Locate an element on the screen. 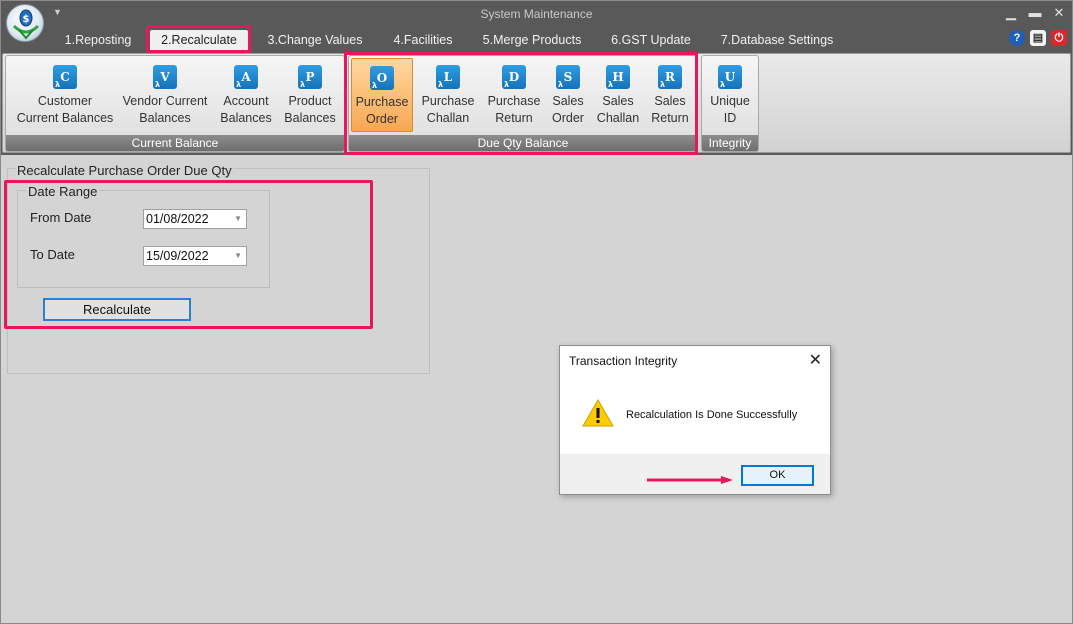 This screenshot has width=1073, height=624. dialog-title: Transaction Integrity is located at coordinates (623, 361).